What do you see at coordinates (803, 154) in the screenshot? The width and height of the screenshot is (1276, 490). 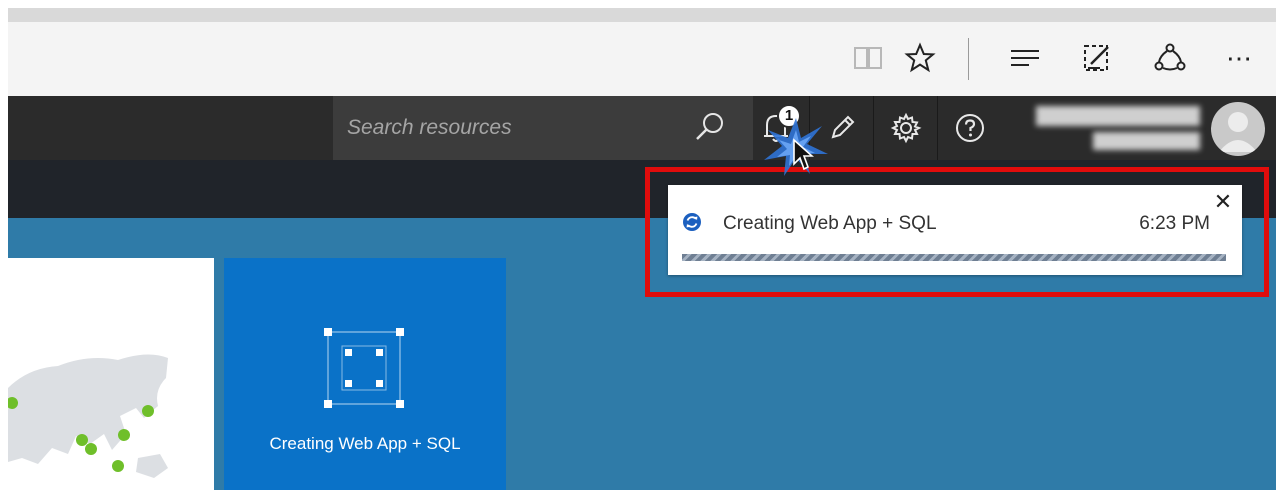 I see `mouse-cursor-icon` at bounding box center [803, 154].